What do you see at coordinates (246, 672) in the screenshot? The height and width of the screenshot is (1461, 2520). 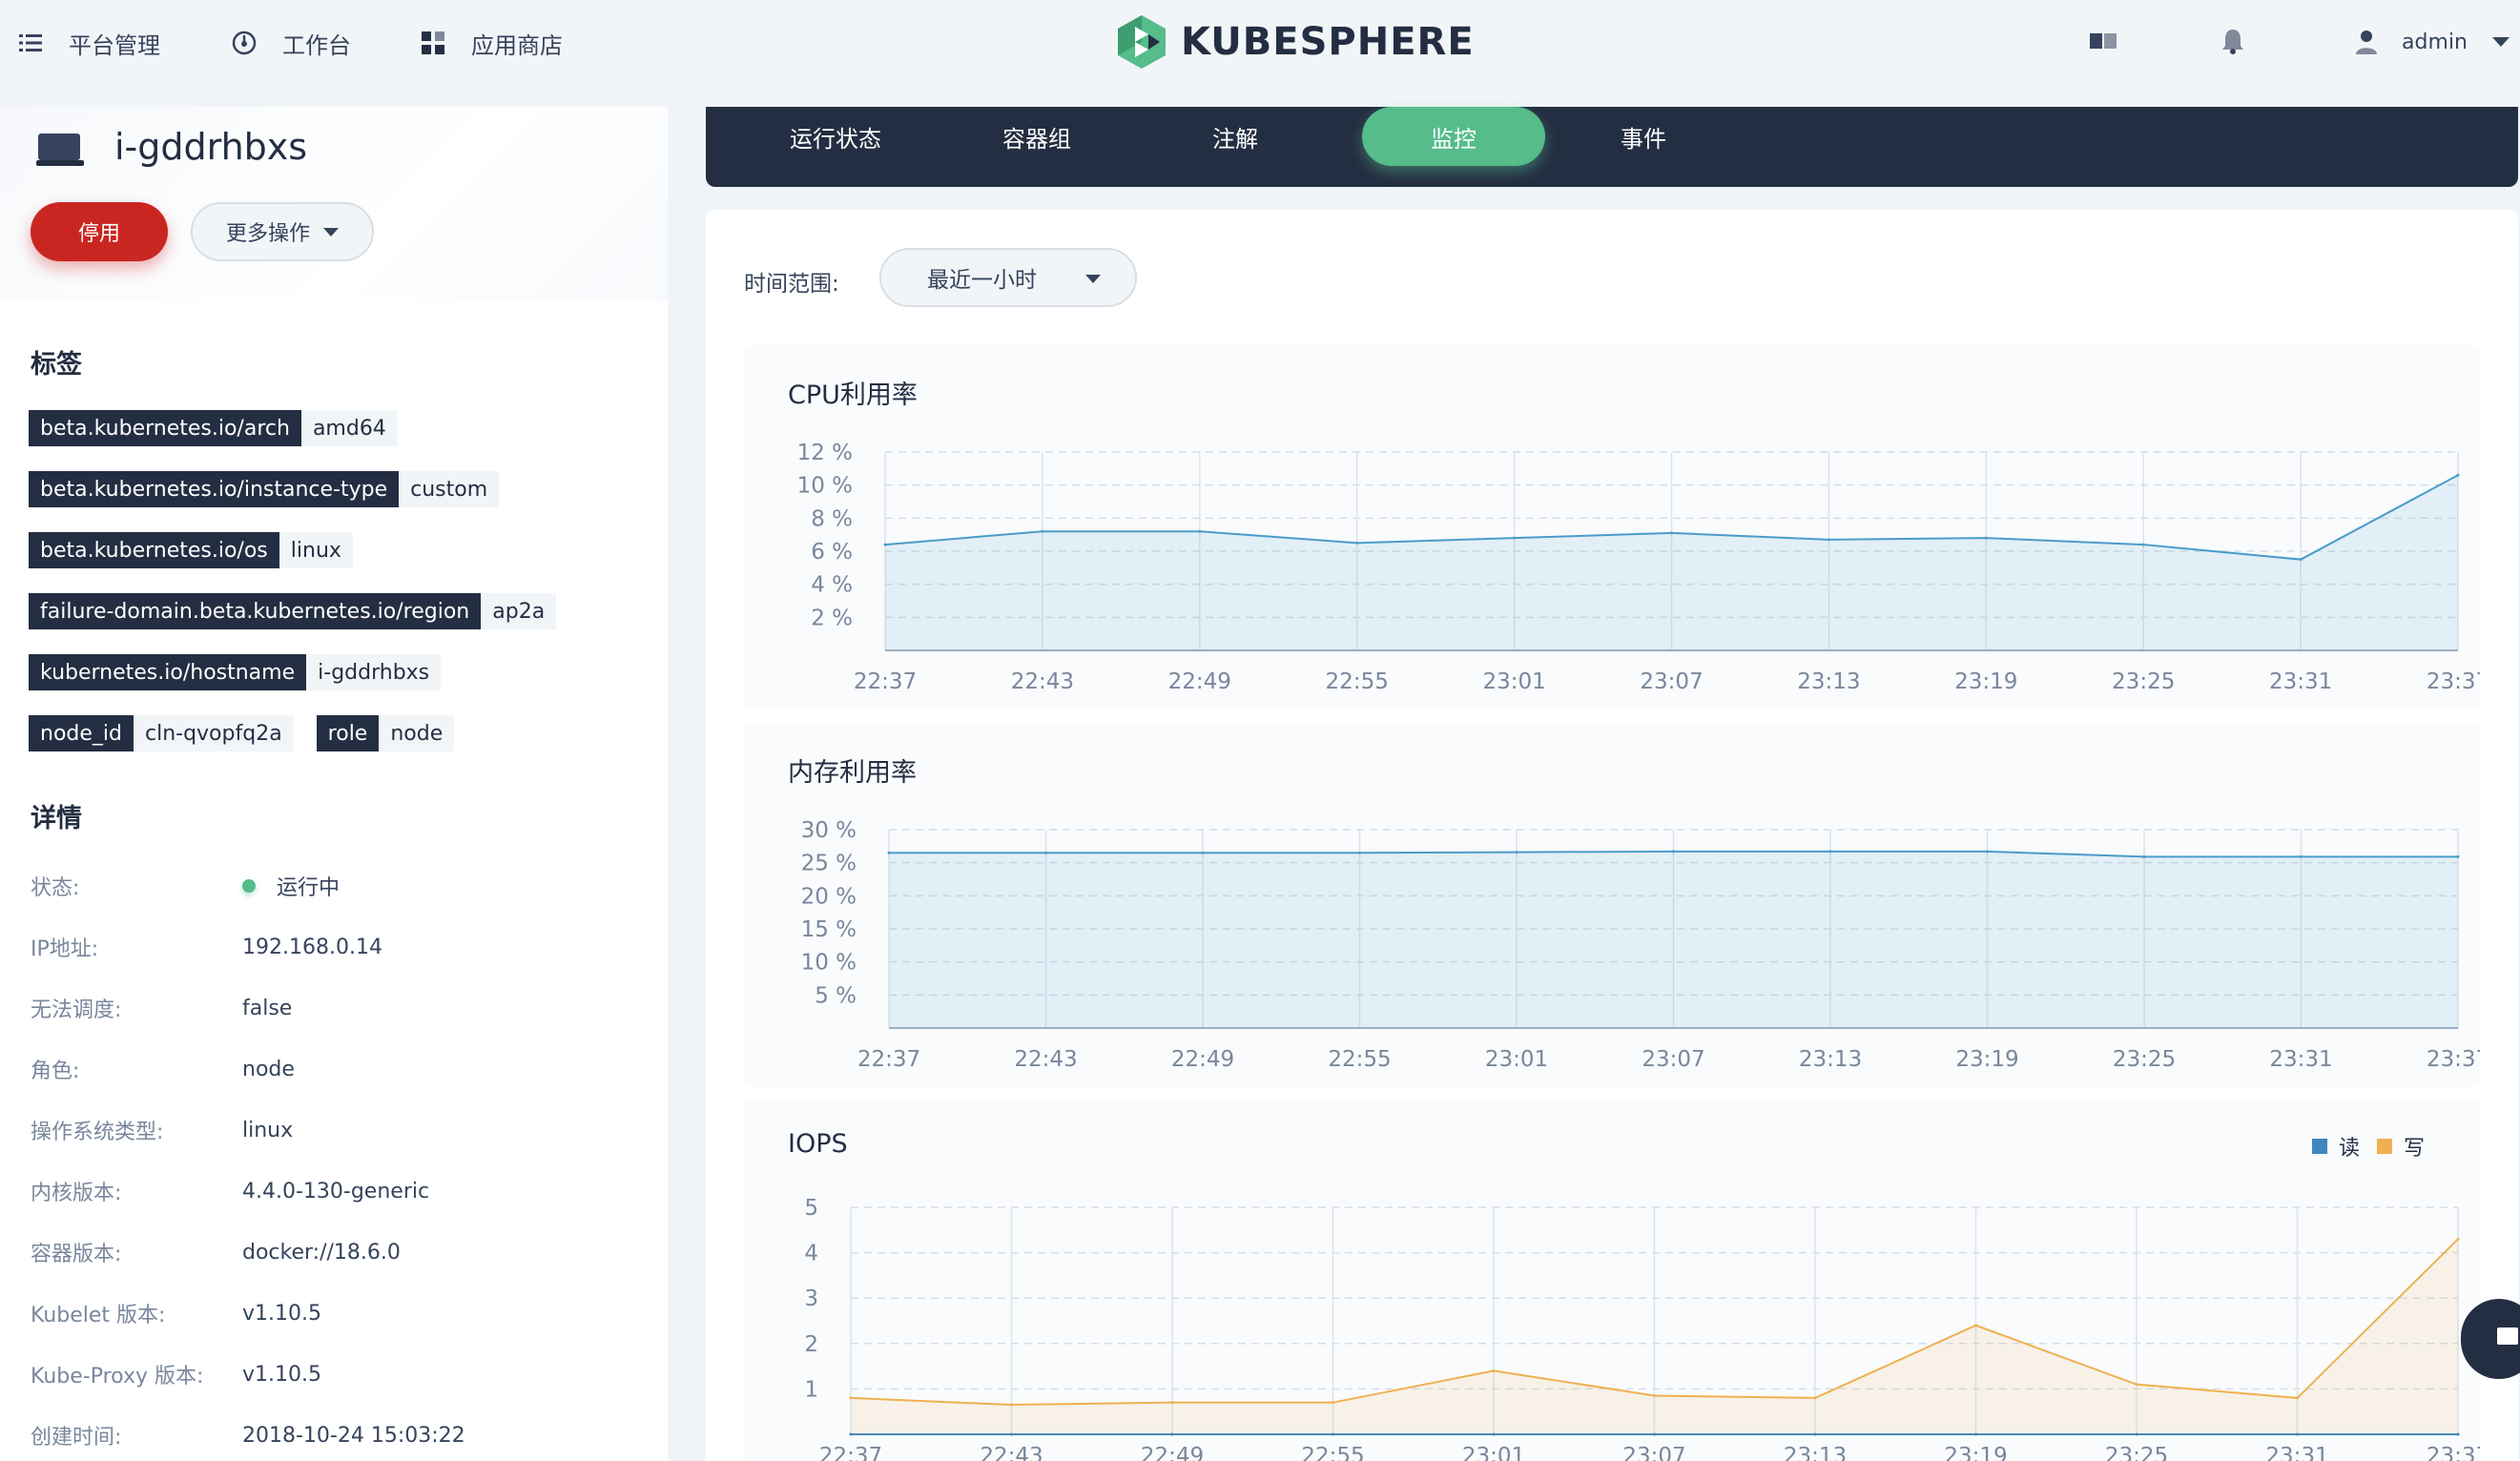 I see `label-row: kubernetes.io/hostname i-gddrhbxs` at bounding box center [246, 672].